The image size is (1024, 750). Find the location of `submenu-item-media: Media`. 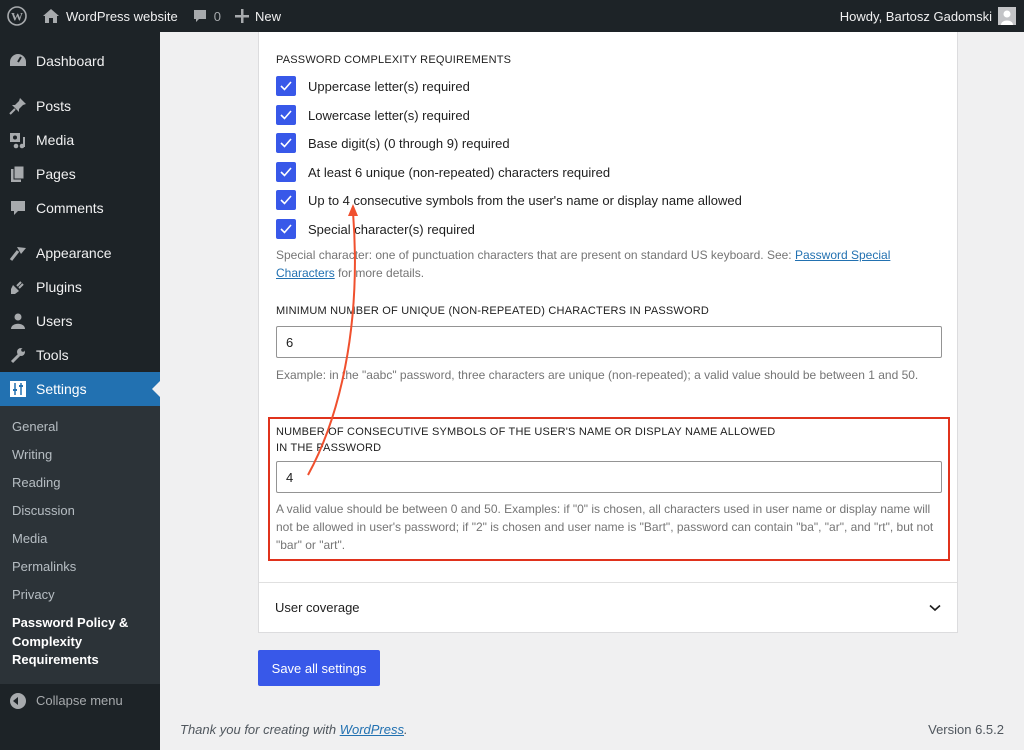

submenu-item-media: Media is located at coordinates (80, 539).